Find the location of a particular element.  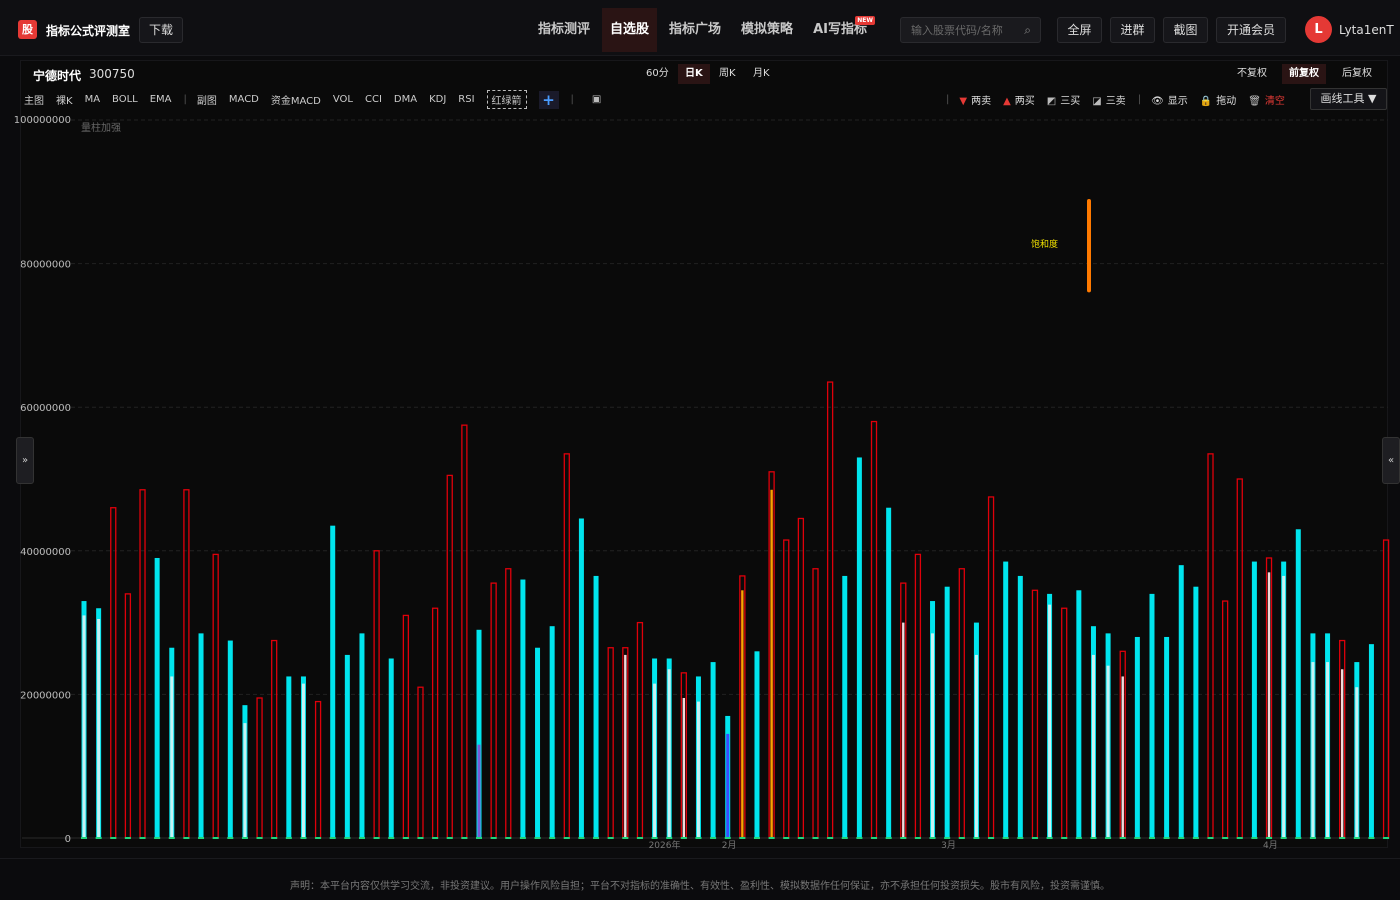

expand-right-icon: « is located at coordinates (1391, 460).